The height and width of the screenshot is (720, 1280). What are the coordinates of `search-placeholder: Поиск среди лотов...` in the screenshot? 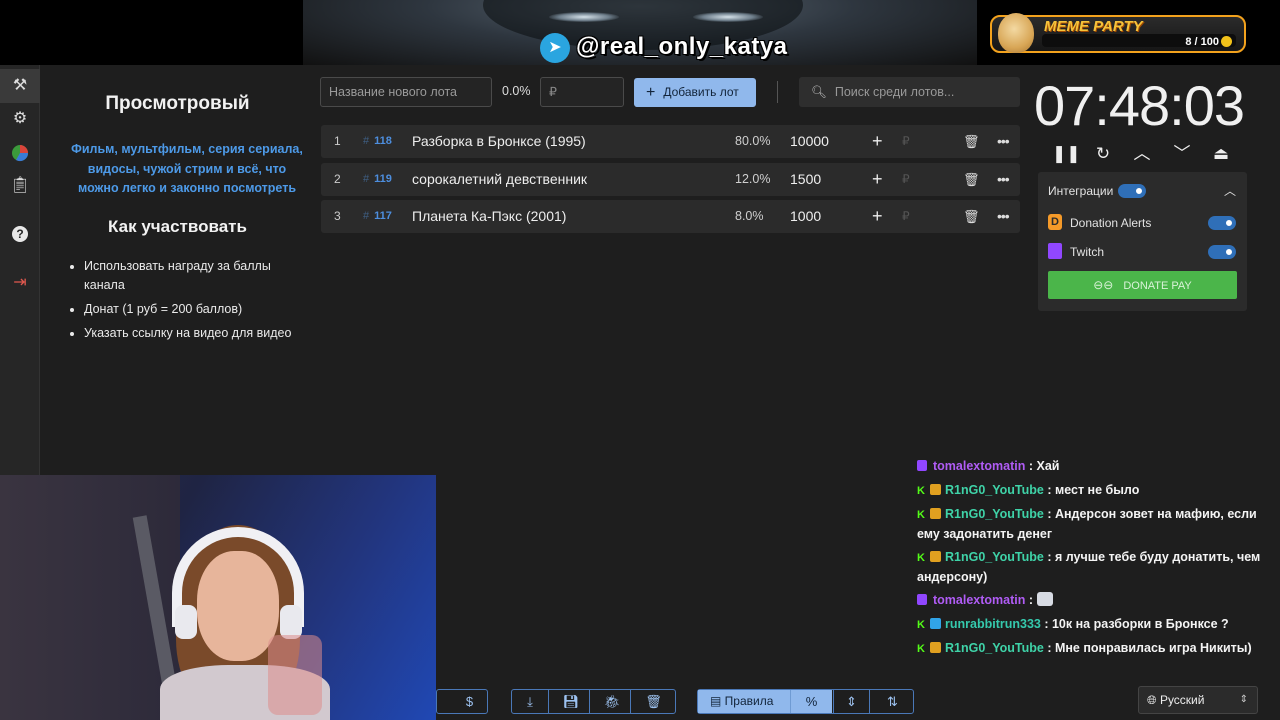 It's located at (894, 92).